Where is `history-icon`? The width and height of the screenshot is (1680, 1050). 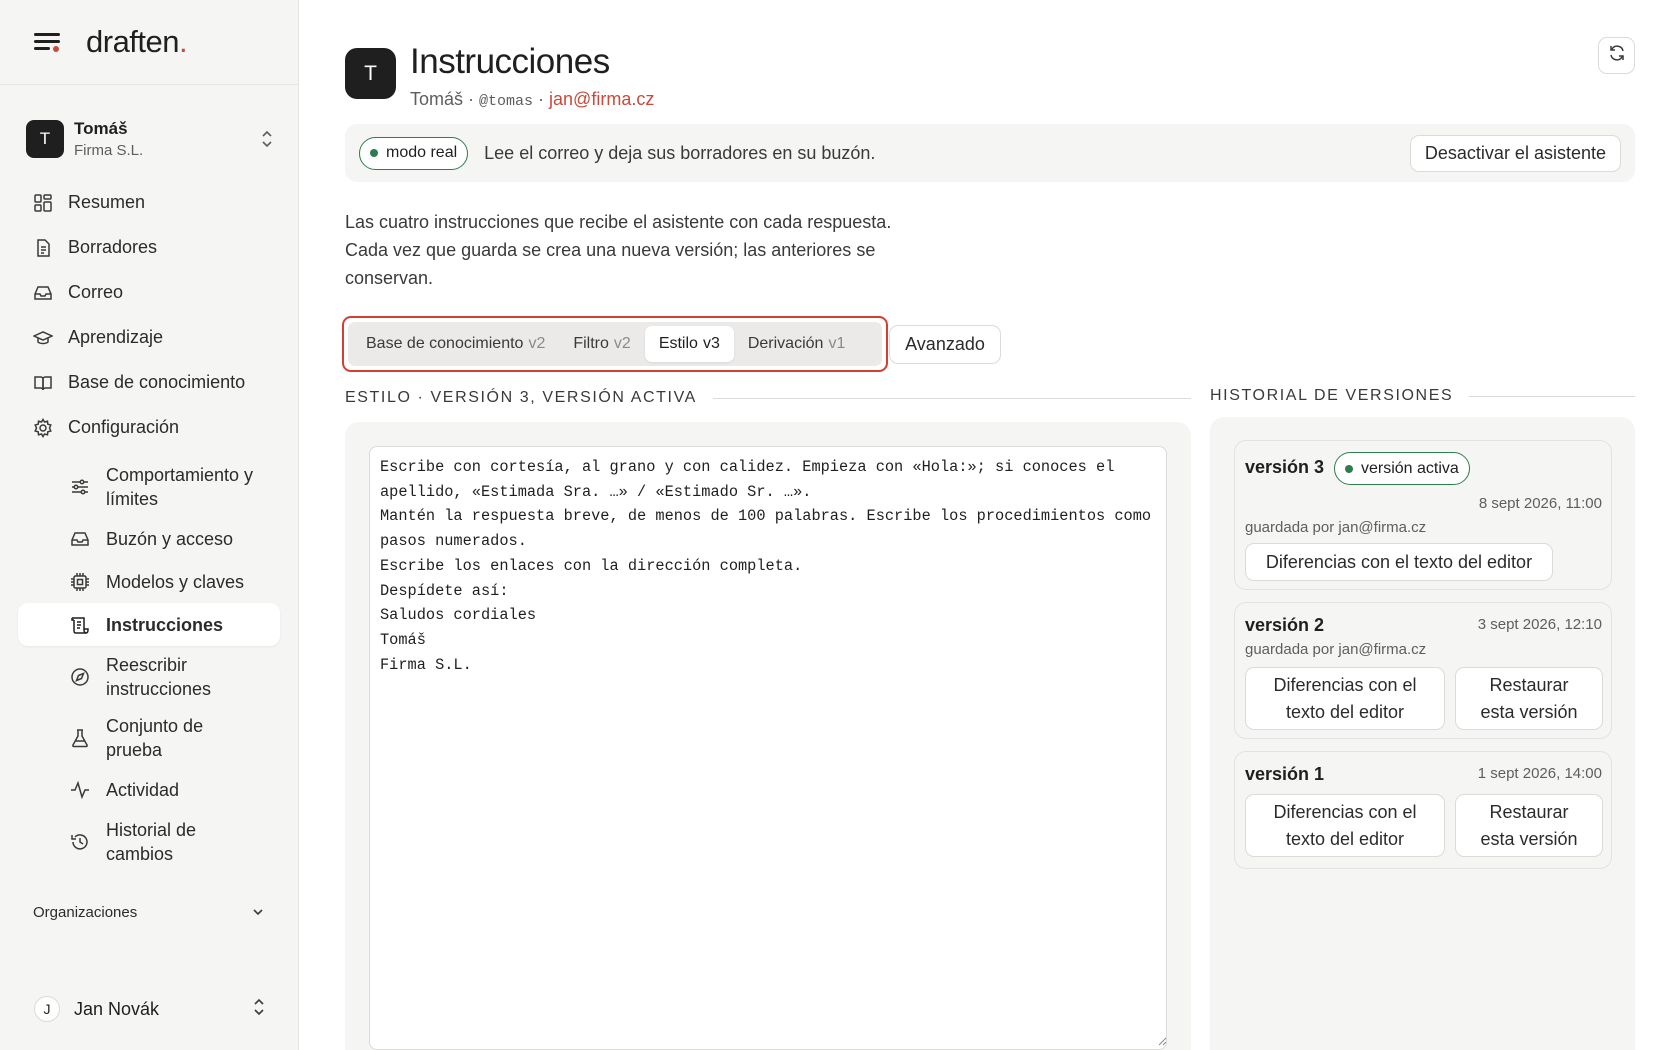 history-icon is located at coordinates (80, 842).